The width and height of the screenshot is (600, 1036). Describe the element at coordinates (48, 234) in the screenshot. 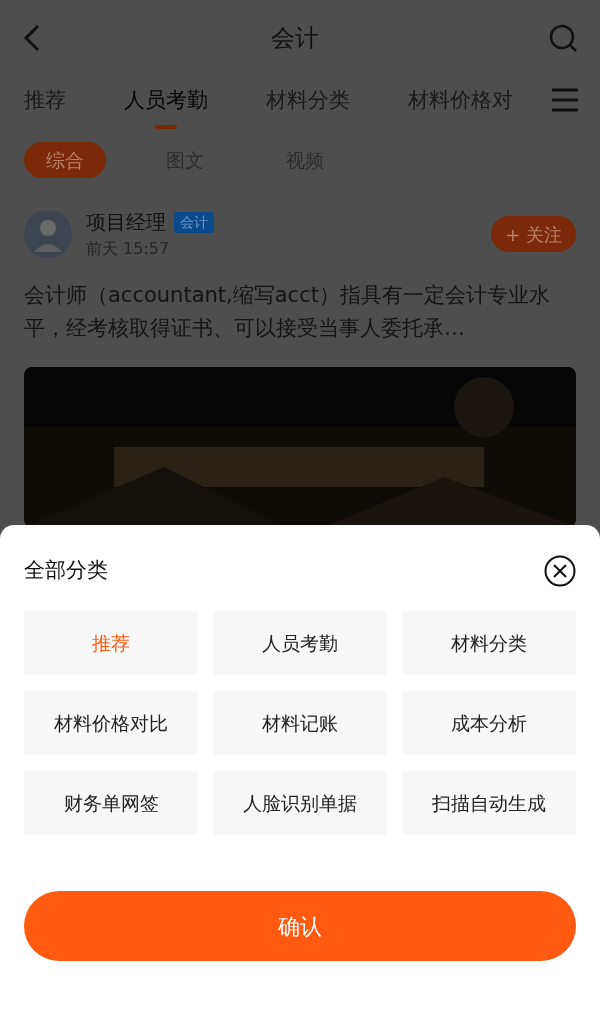

I see `avatar-icon` at that location.